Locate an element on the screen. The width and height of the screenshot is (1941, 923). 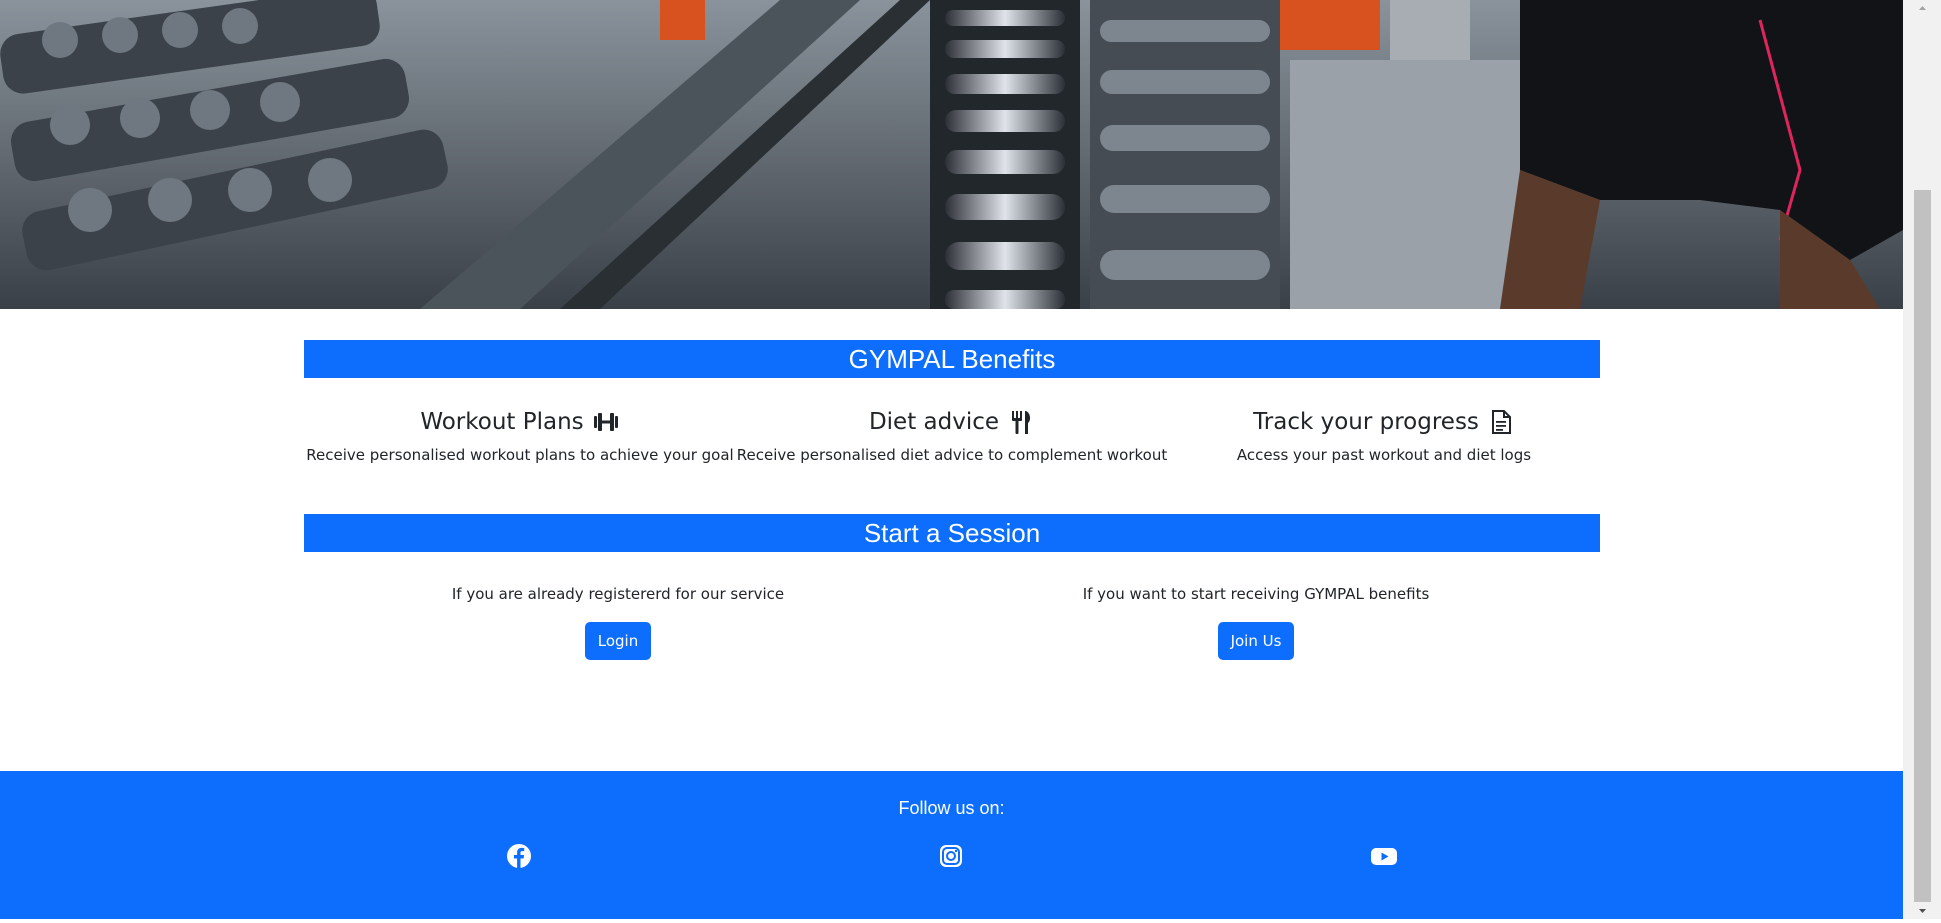
youtube-icon is located at coordinates (1384, 856).